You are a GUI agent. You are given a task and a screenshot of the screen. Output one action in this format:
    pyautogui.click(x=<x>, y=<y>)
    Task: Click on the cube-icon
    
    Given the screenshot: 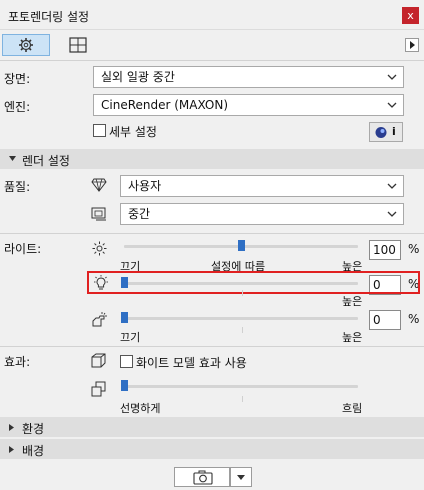 What is the action you would take?
    pyautogui.click(x=98, y=360)
    